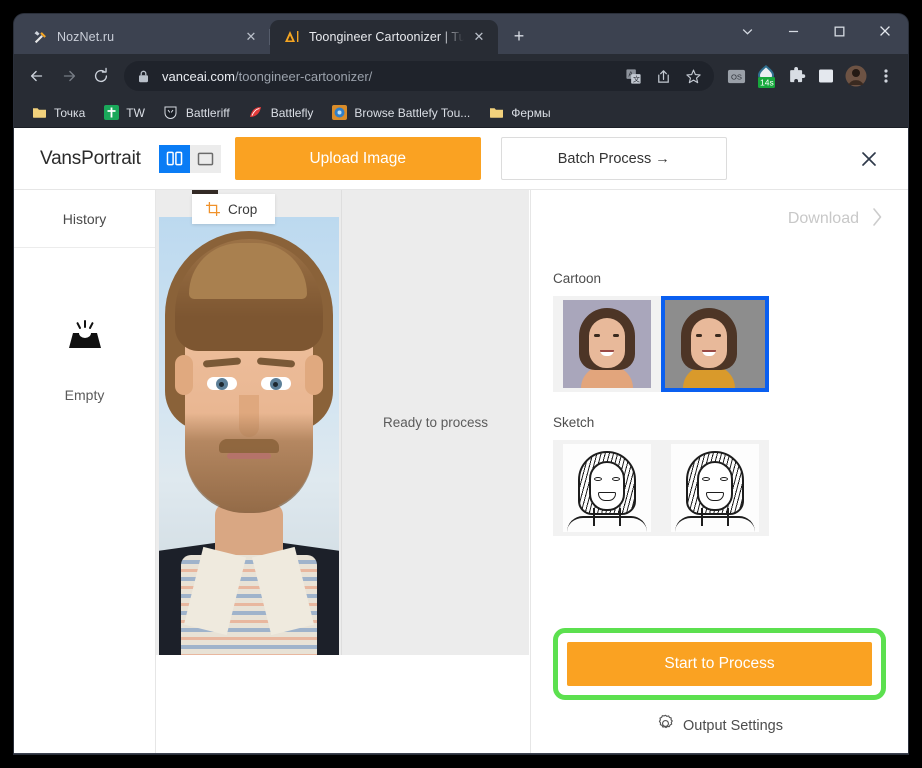  Describe the element at coordinates (766, 76) in the screenshot. I see `timer-14s-icon: 14s` at that location.